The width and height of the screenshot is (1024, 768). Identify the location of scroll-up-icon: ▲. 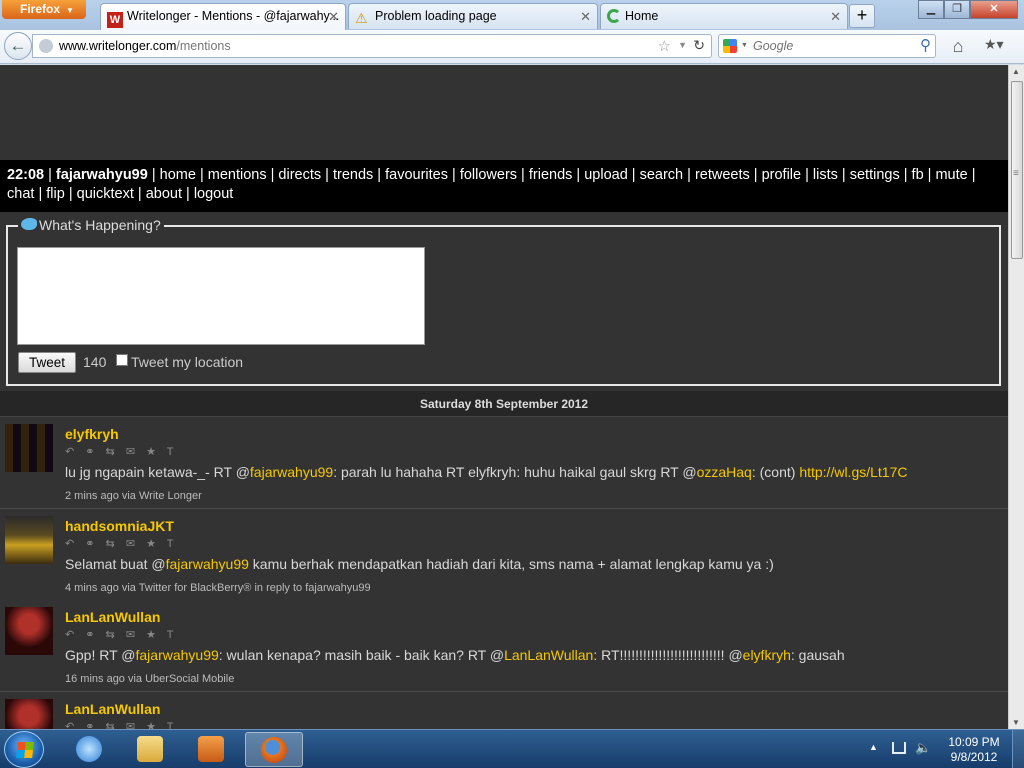
(1016, 71).